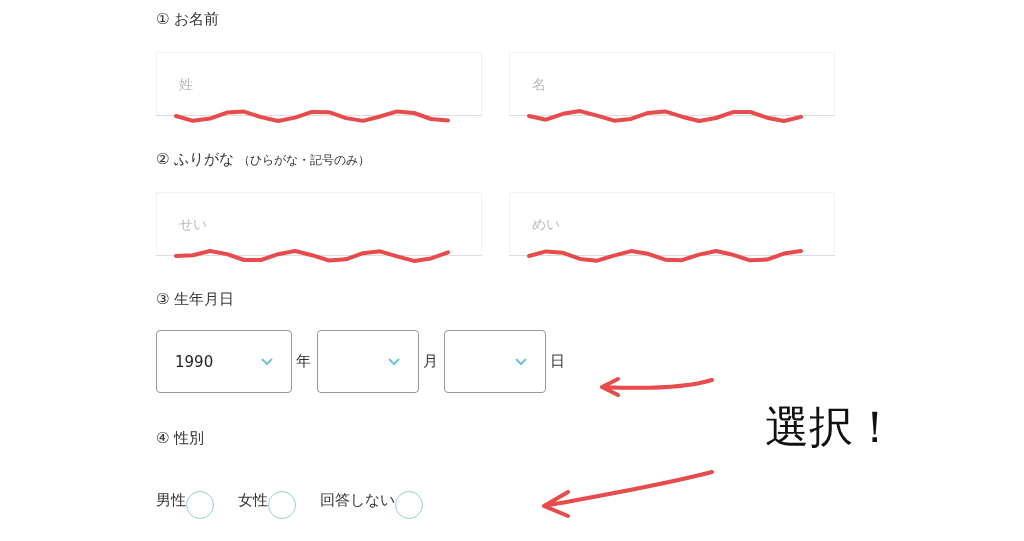  Describe the element at coordinates (303, 361) in the screenshot. I see `date-unit: 年` at that location.